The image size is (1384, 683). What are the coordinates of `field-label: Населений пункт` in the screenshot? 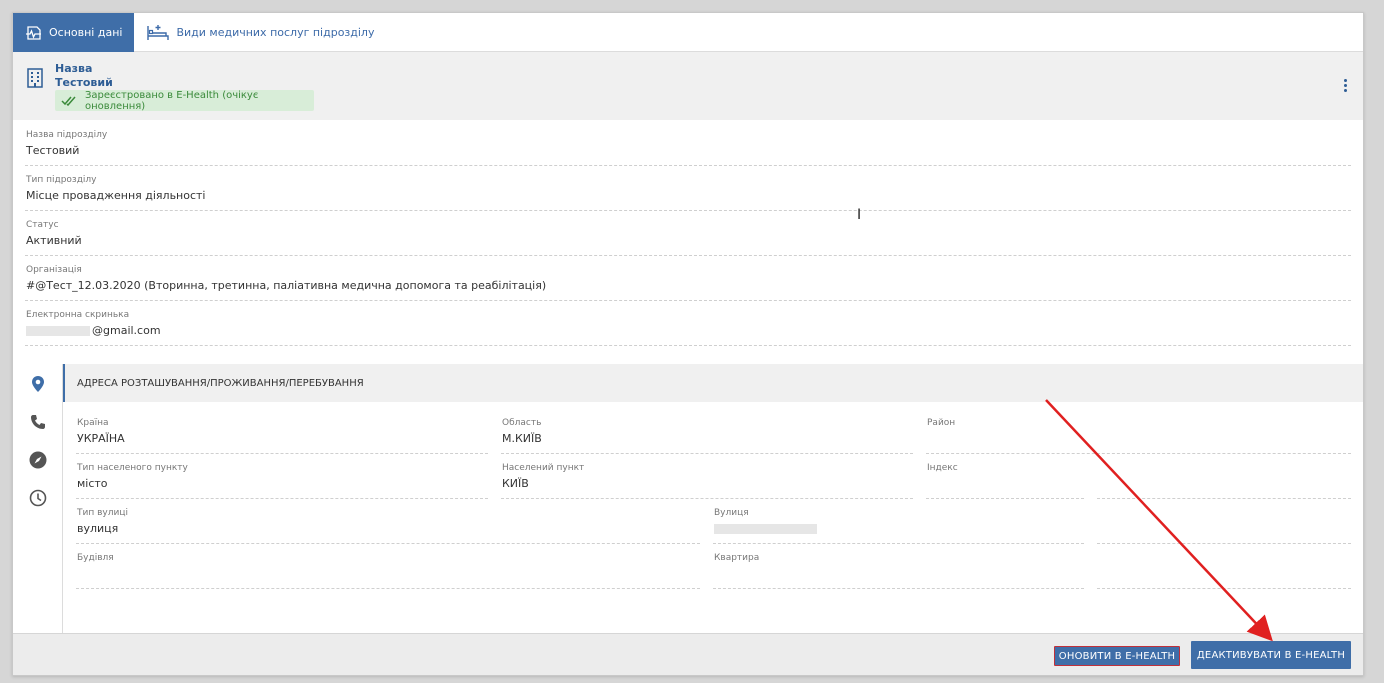 It's located at (543, 468).